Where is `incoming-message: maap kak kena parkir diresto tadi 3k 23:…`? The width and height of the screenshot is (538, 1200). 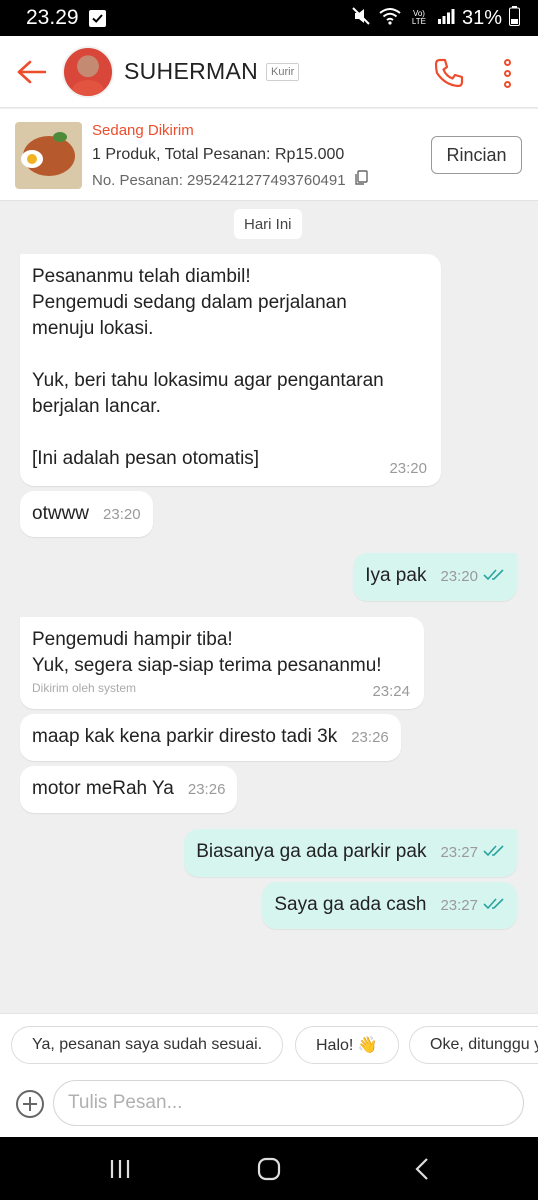
incoming-message: maap kak kena parkir diresto tadi 3k 23:… is located at coordinates (210, 737).